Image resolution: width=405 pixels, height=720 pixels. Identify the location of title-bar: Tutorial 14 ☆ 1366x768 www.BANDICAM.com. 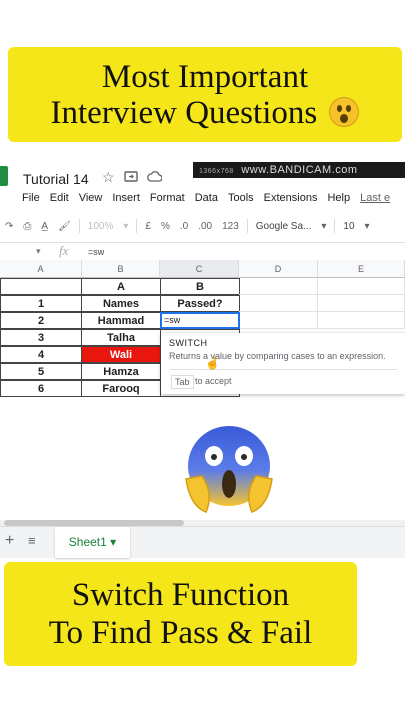
(202, 173).